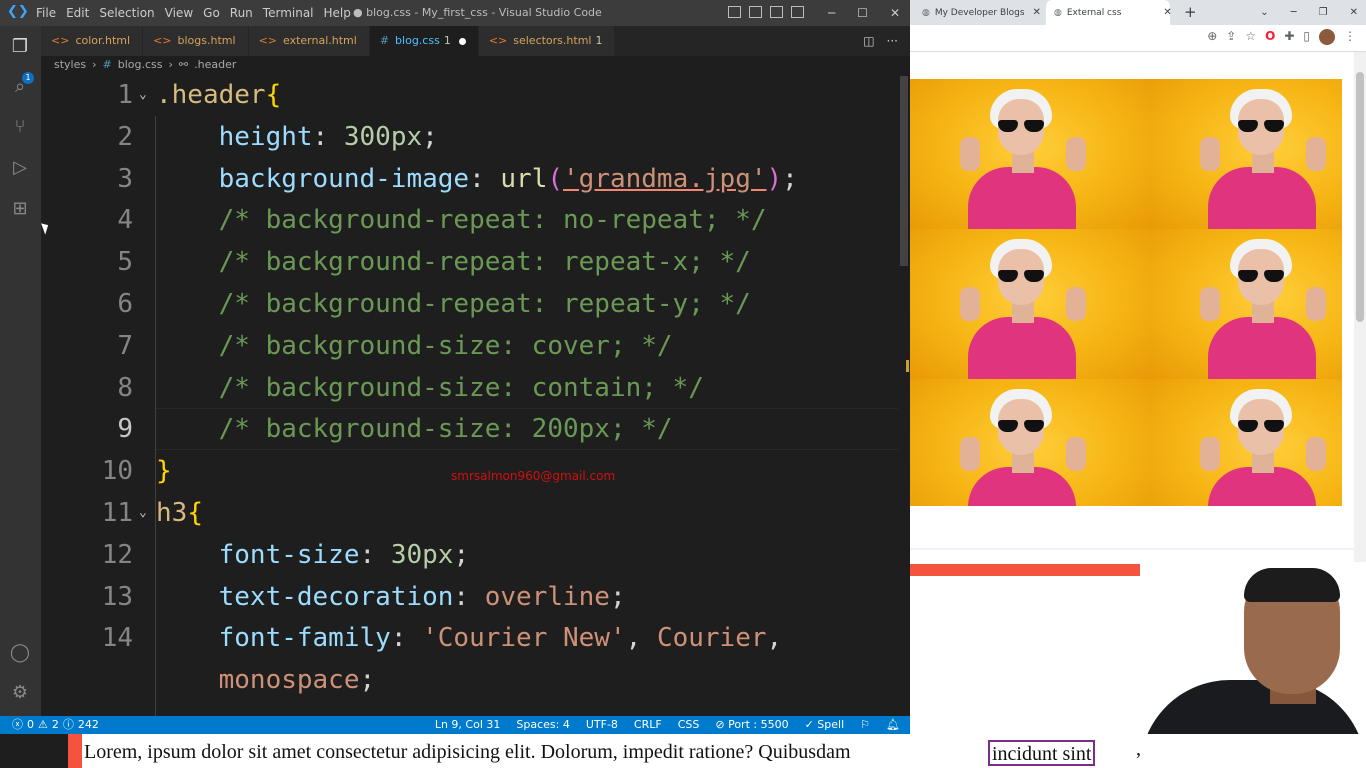 This screenshot has height=768, width=1366. What do you see at coordinates (453, 262) in the screenshot?
I see `code-token: /* background-repeat: repeat-x; */` at bounding box center [453, 262].